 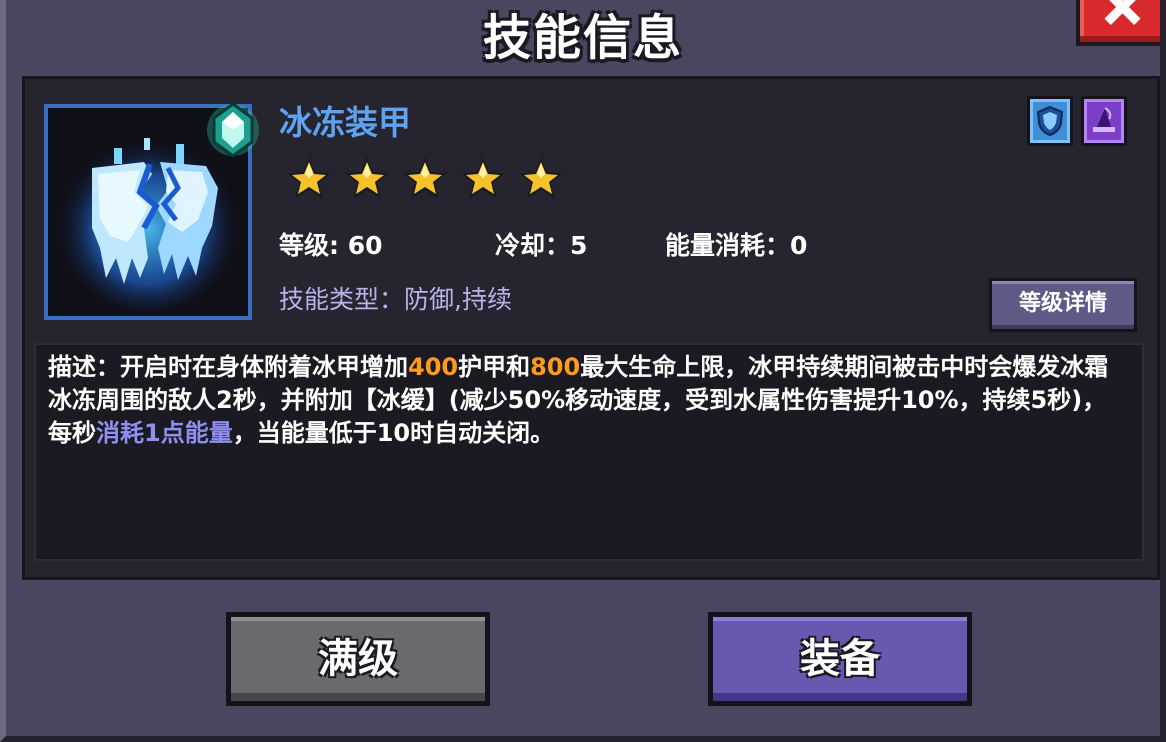 I want to click on description-text: ，当能量低于10时自动关闭。, so click(x=393, y=433).